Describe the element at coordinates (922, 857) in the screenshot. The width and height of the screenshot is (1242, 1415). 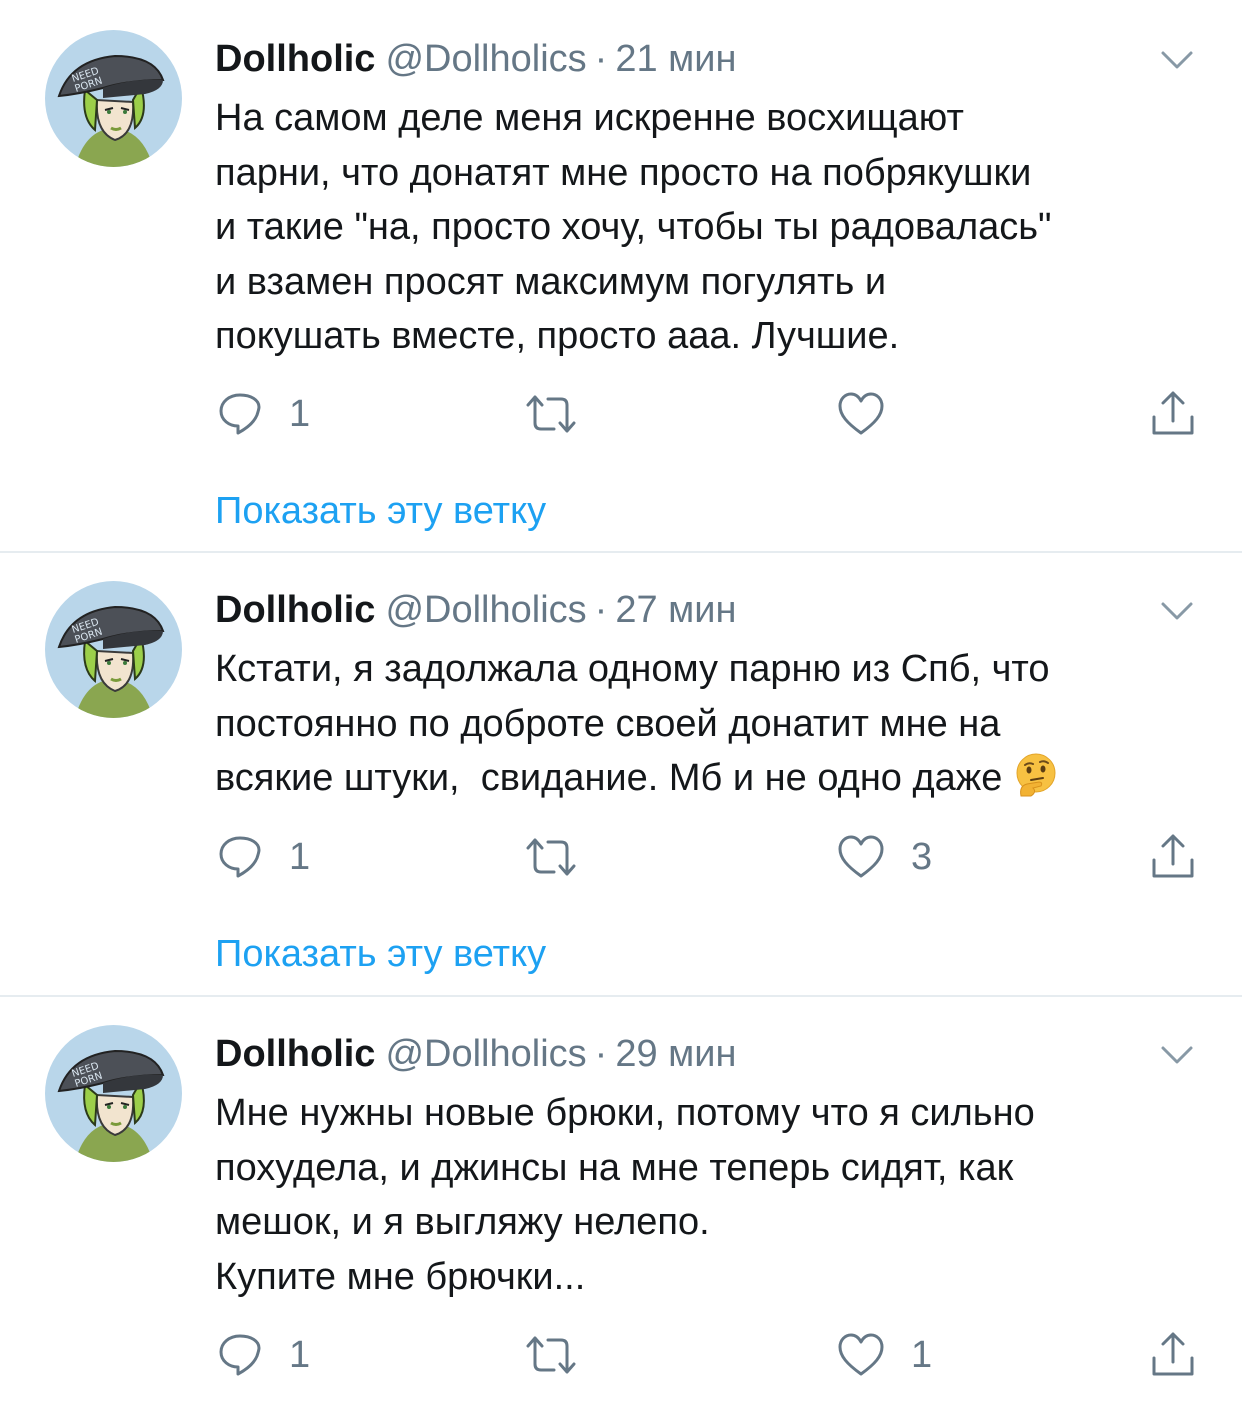
I see `like-count: 3` at that location.